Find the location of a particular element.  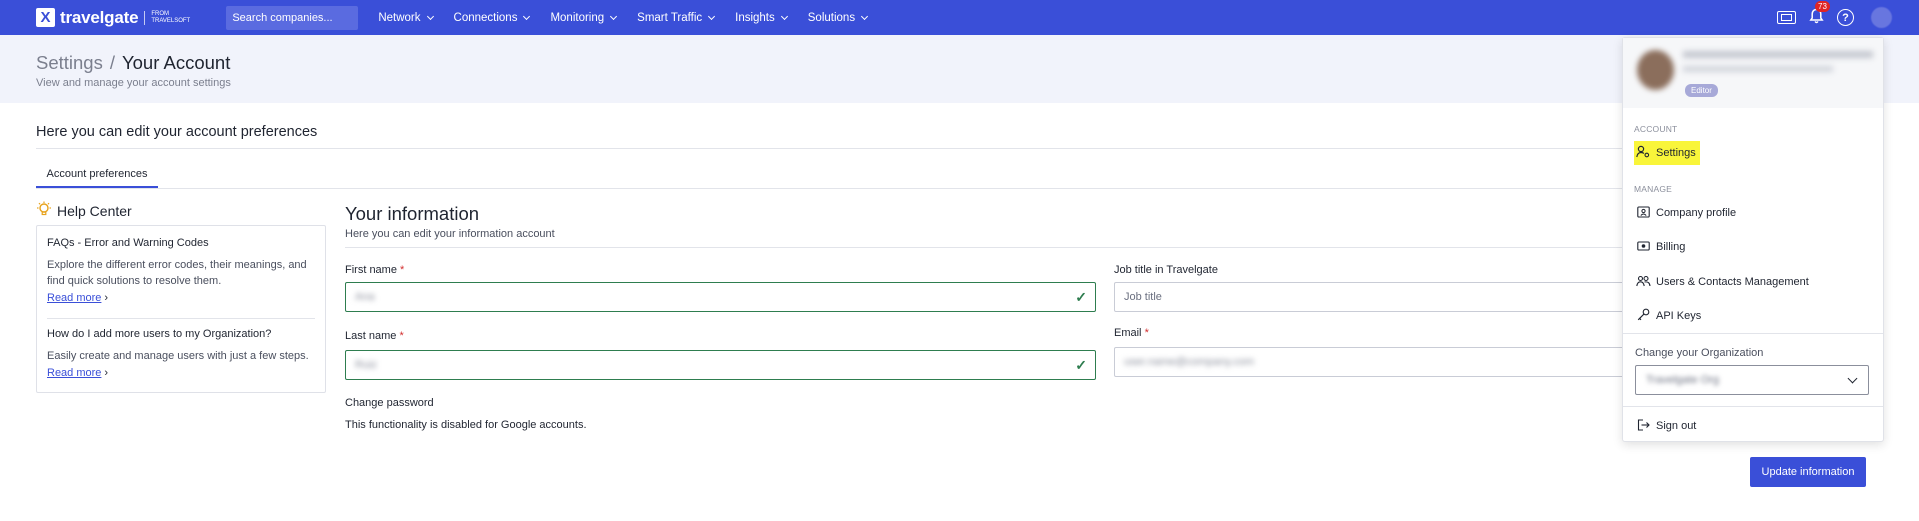

nav-insights: Insights is located at coordinates (761, 17).